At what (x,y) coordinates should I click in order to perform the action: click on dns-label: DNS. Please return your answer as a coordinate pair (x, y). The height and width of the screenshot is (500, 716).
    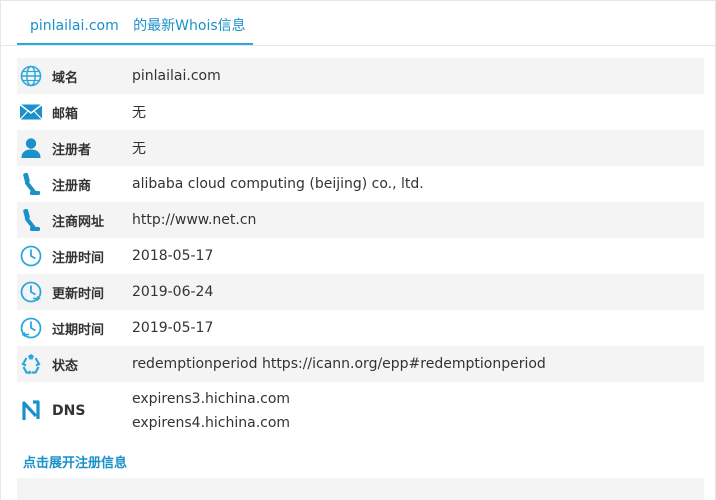
    Looking at the image, I should click on (69, 411).